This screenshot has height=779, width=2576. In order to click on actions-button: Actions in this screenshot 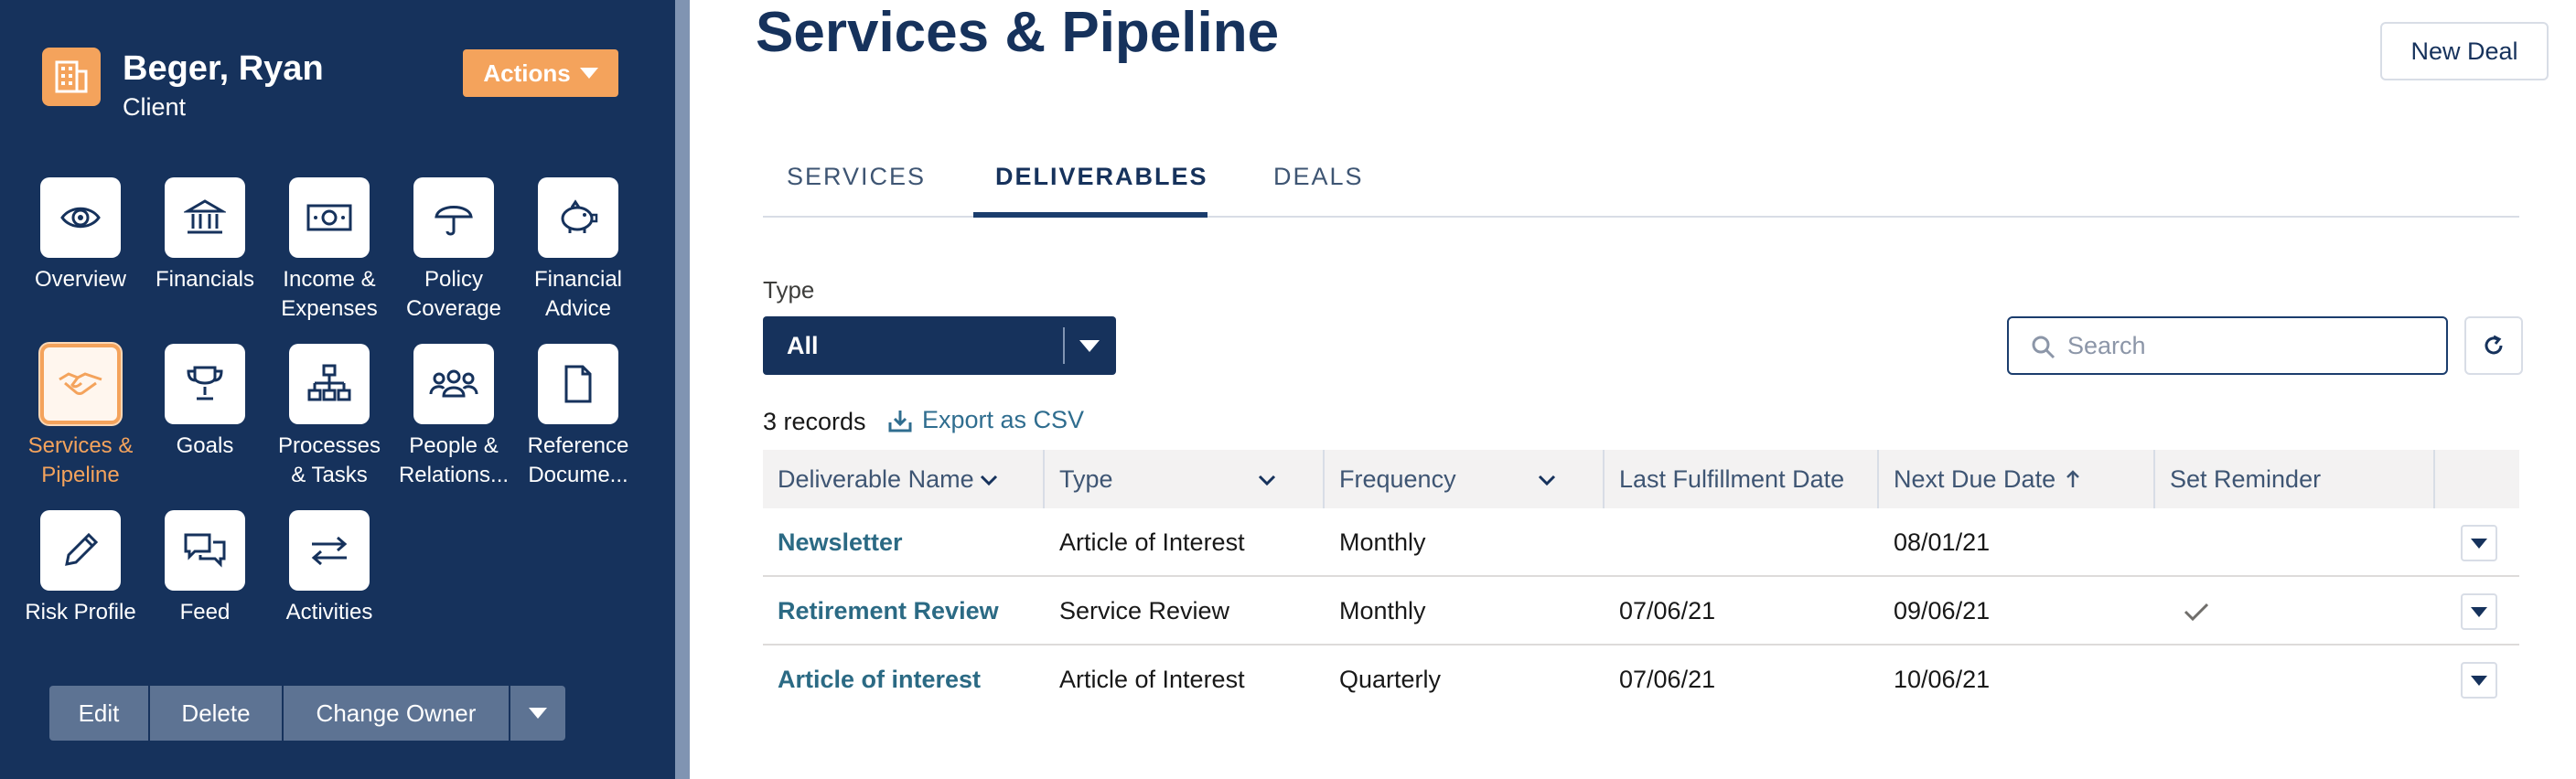, I will do `click(540, 73)`.